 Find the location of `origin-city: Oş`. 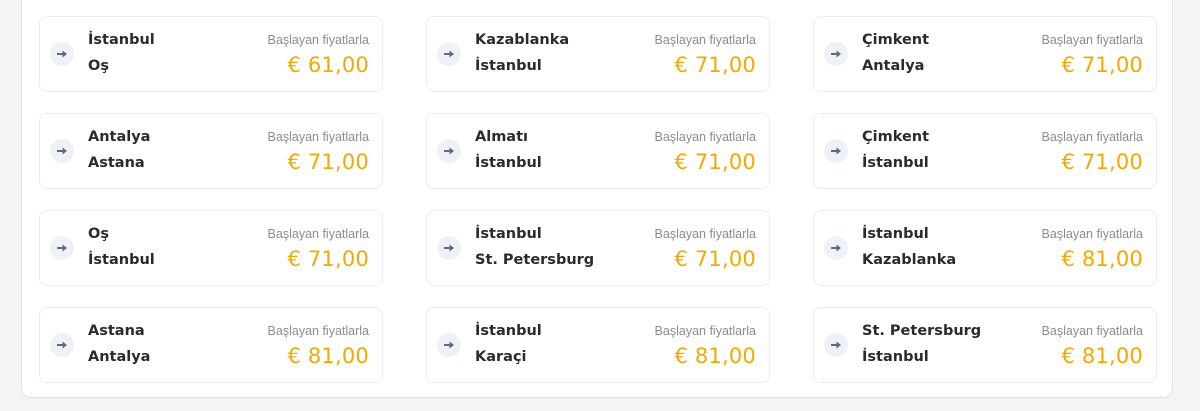

origin-city: Oş is located at coordinates (98, 234).